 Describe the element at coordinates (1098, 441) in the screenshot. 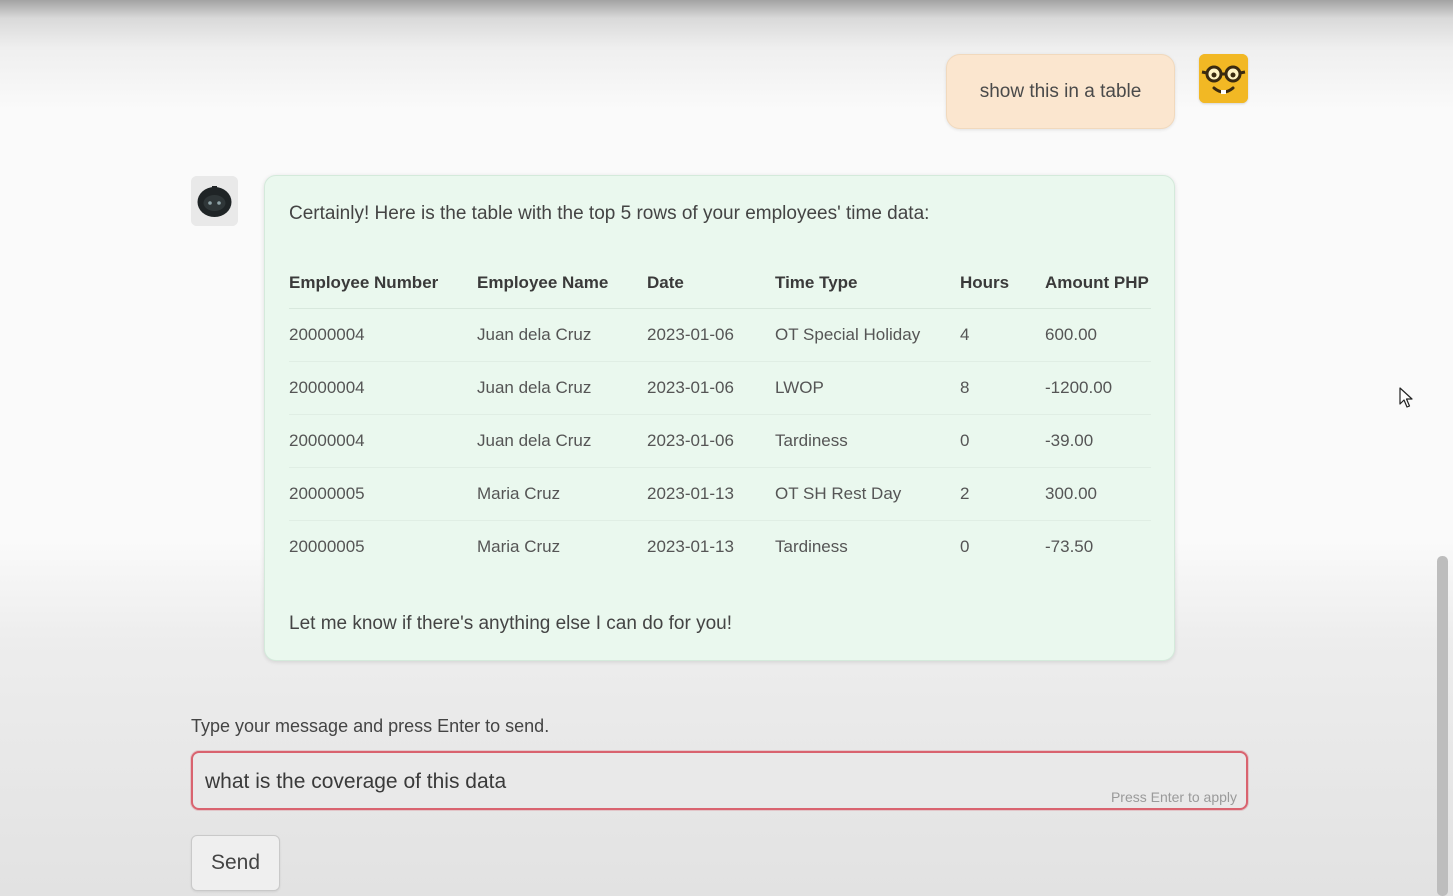

I see `table-cell: -39.00` at that location.